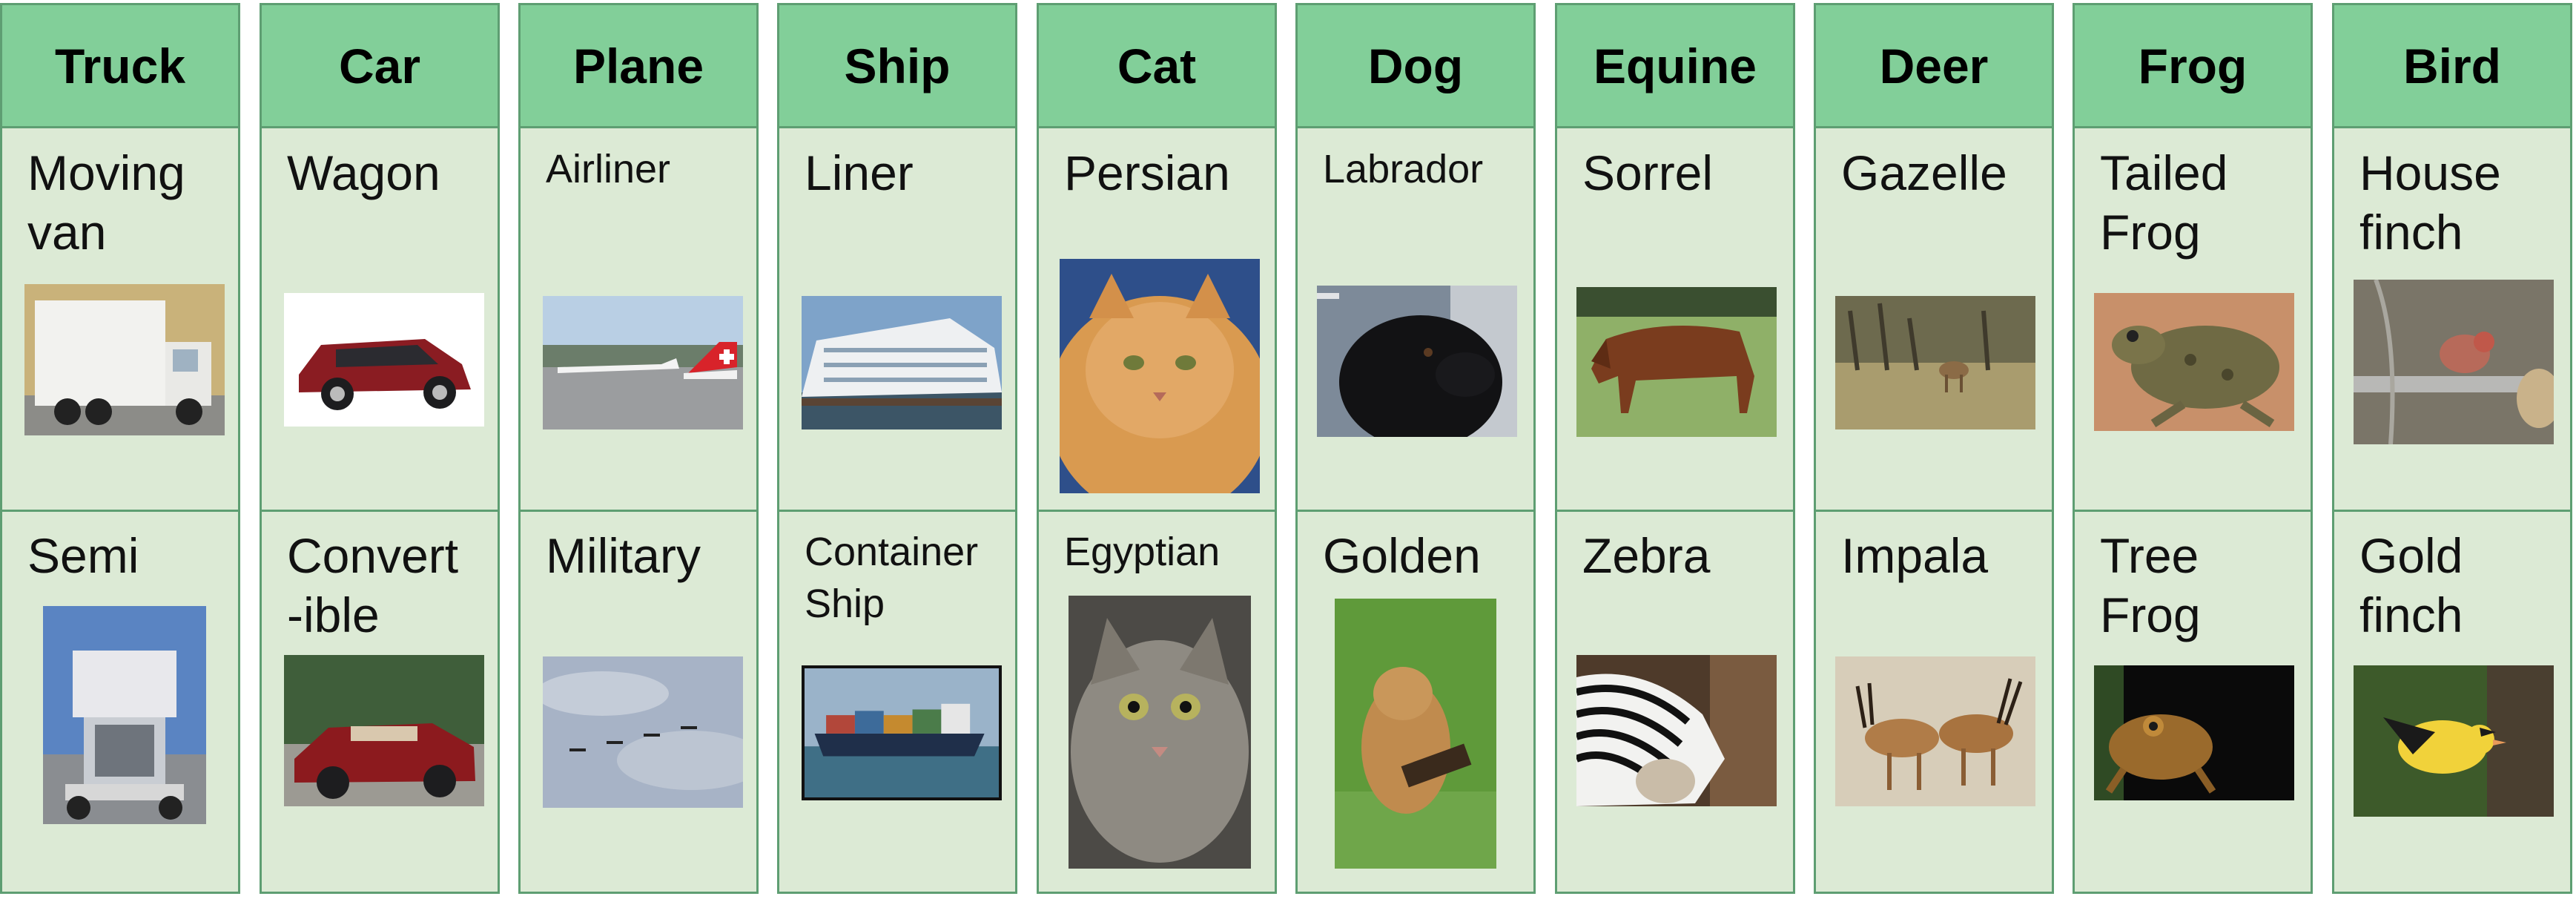 Image resolution: width=2576 pixels, height=902 pixels. What do you see at coordinates (2193, 66) in the screenshot?
I see `header-frog: Frog` at bounding box center [2193, 66].